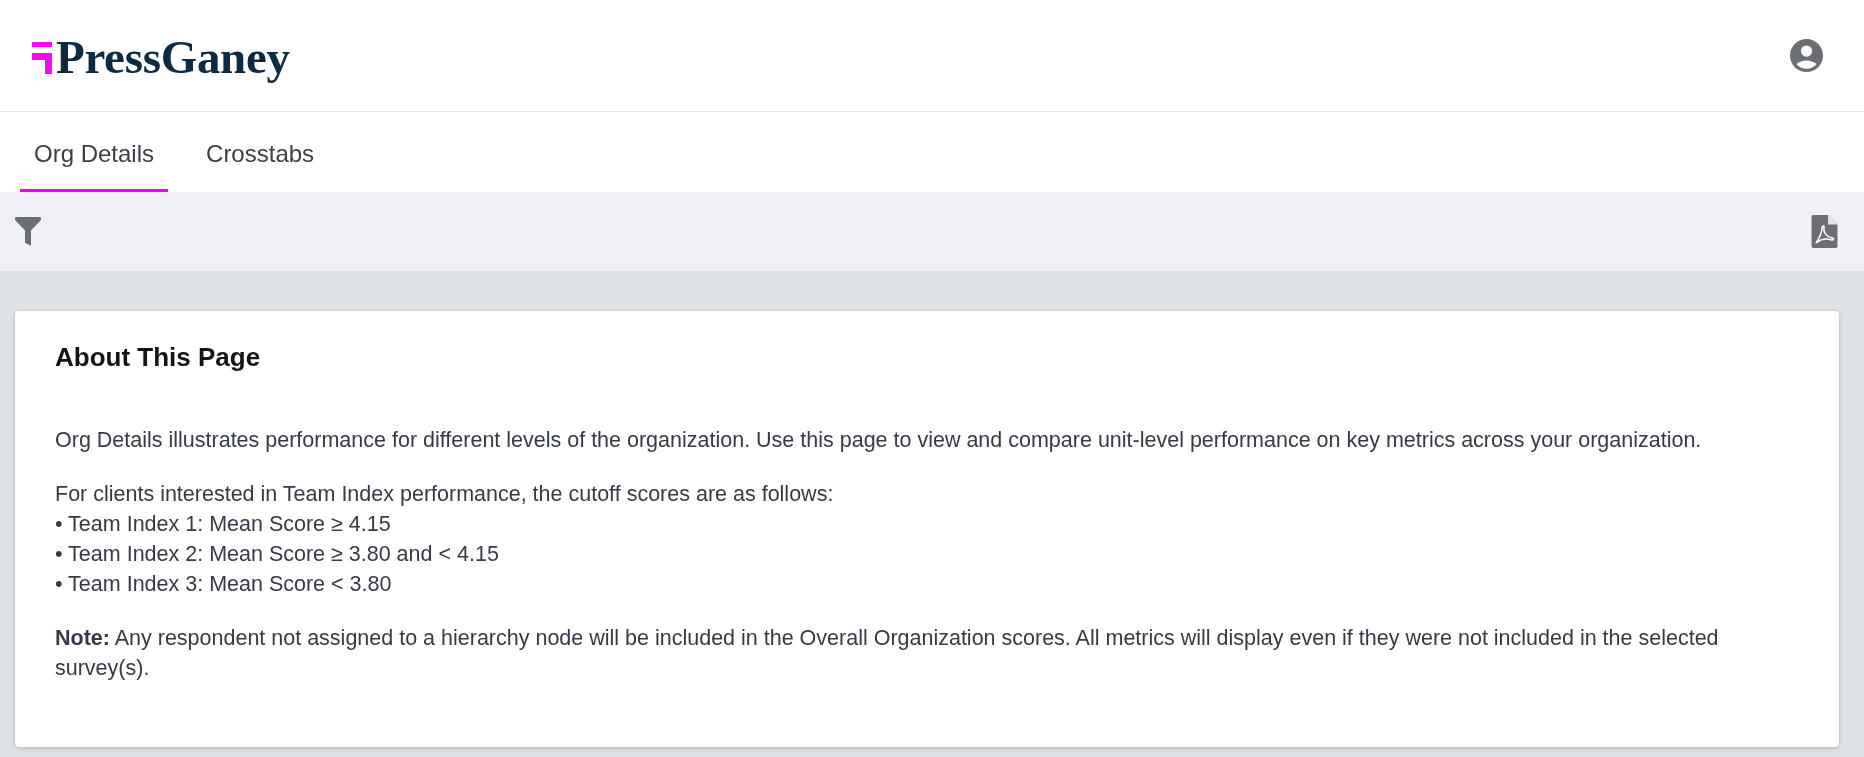 This screenshot has width=1864, height=757. I want to click on logo-mark-icon, so click(42, 57).